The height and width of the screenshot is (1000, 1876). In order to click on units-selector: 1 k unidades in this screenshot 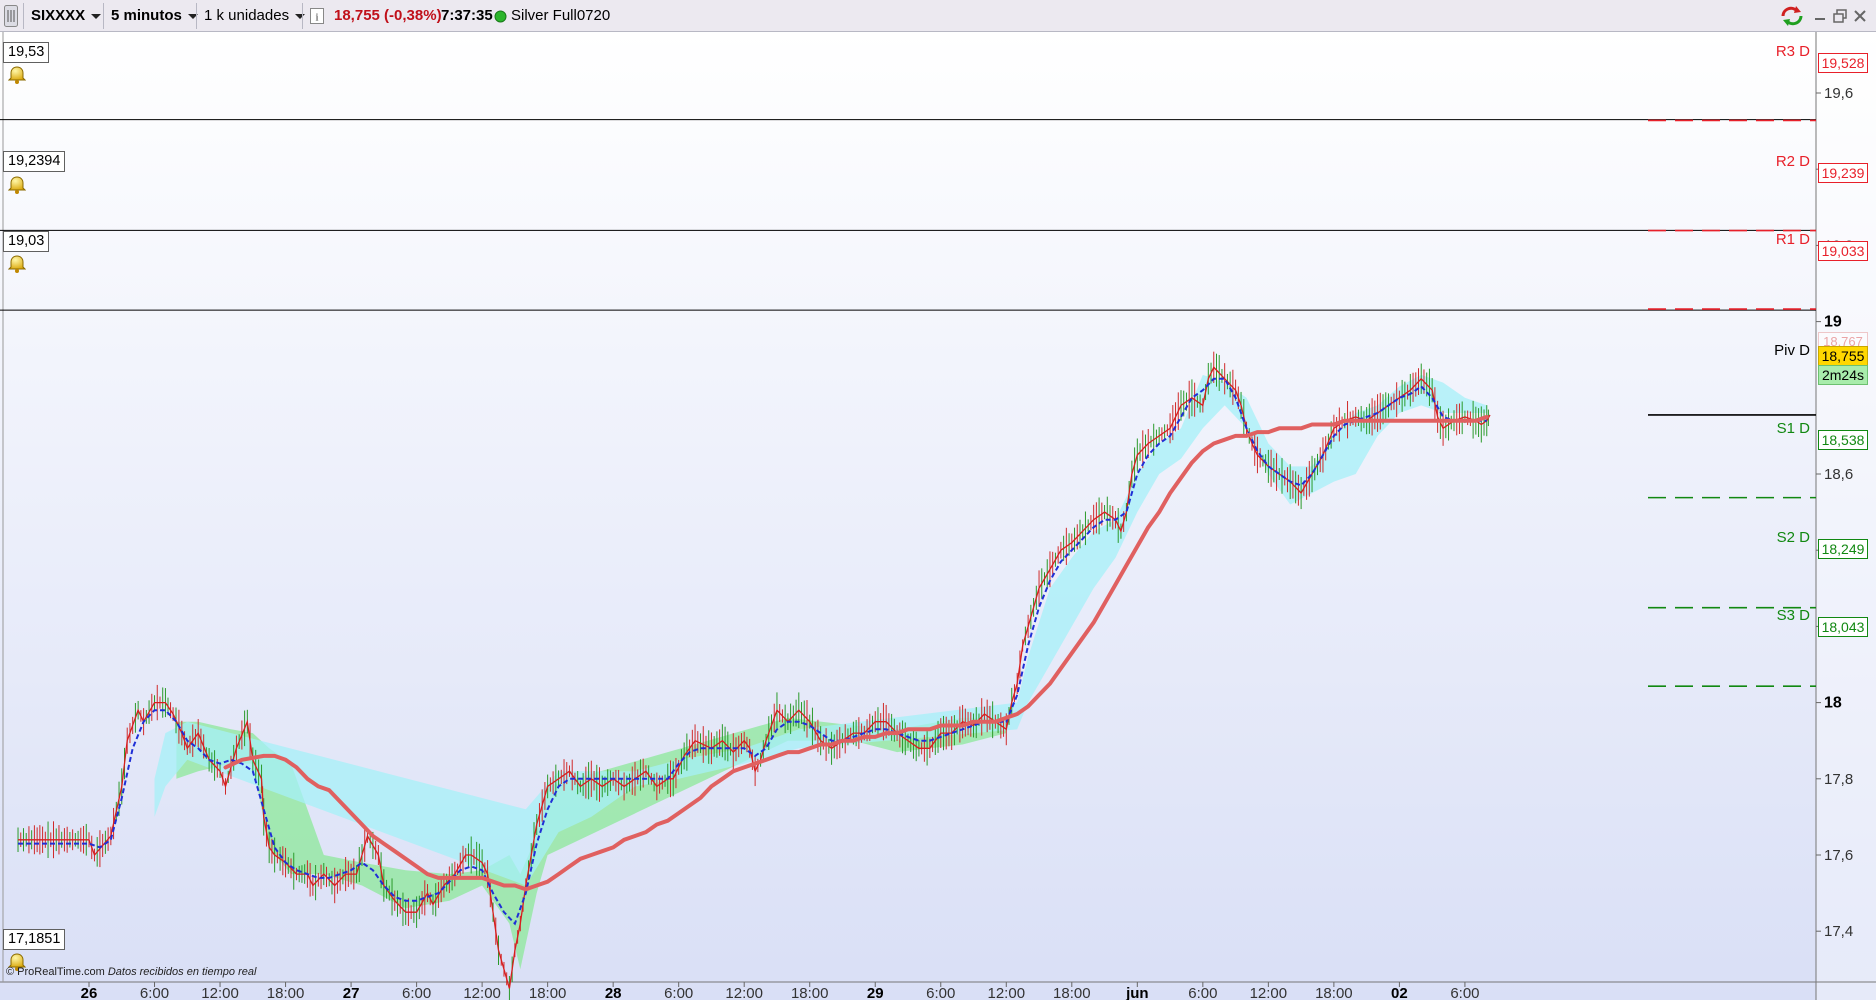, I will do `click(255, 16)`.